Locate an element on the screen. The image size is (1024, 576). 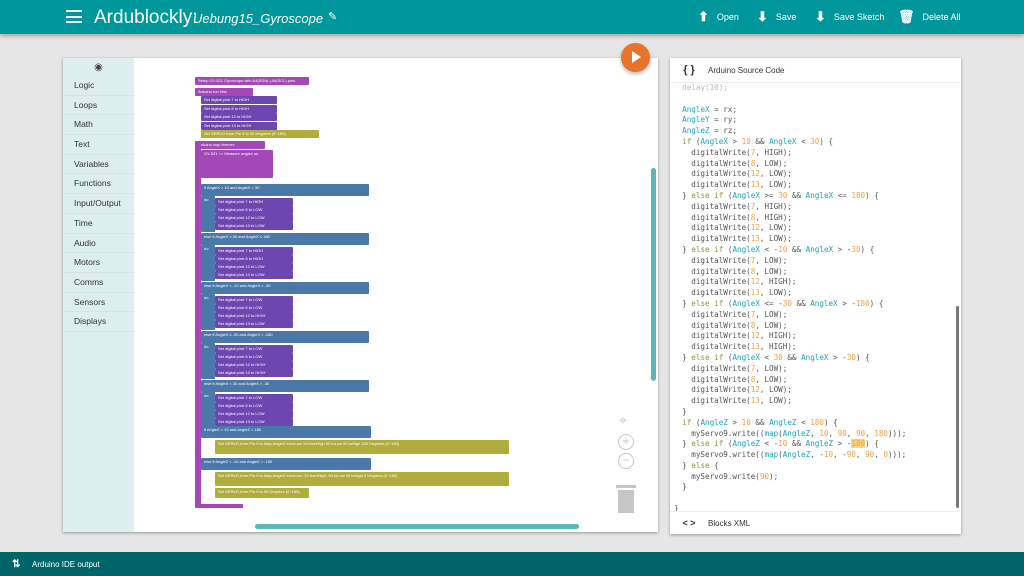
save-sketch-label: Save Sketch is located at coordinates (859, 17).